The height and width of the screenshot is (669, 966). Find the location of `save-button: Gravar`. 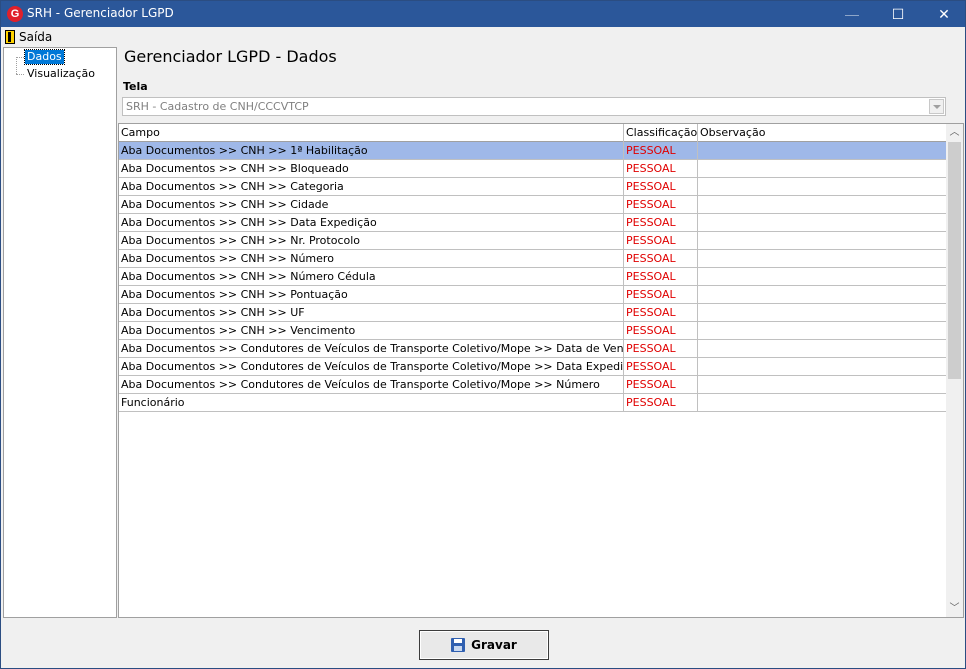

save-button: Gravar is located at coordinates (484, 645).